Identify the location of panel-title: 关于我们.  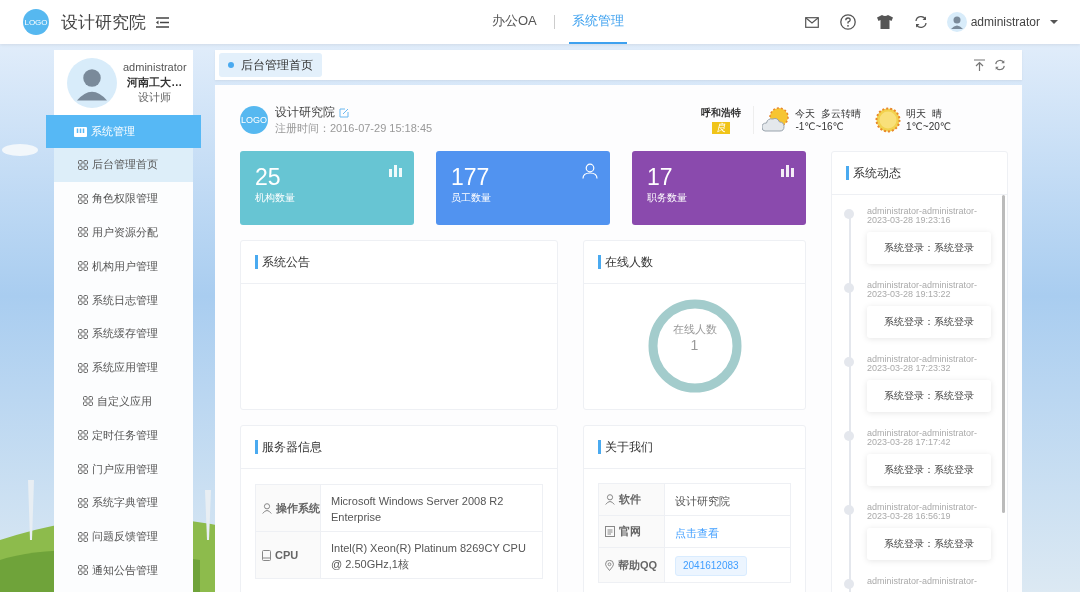
(629, 447).